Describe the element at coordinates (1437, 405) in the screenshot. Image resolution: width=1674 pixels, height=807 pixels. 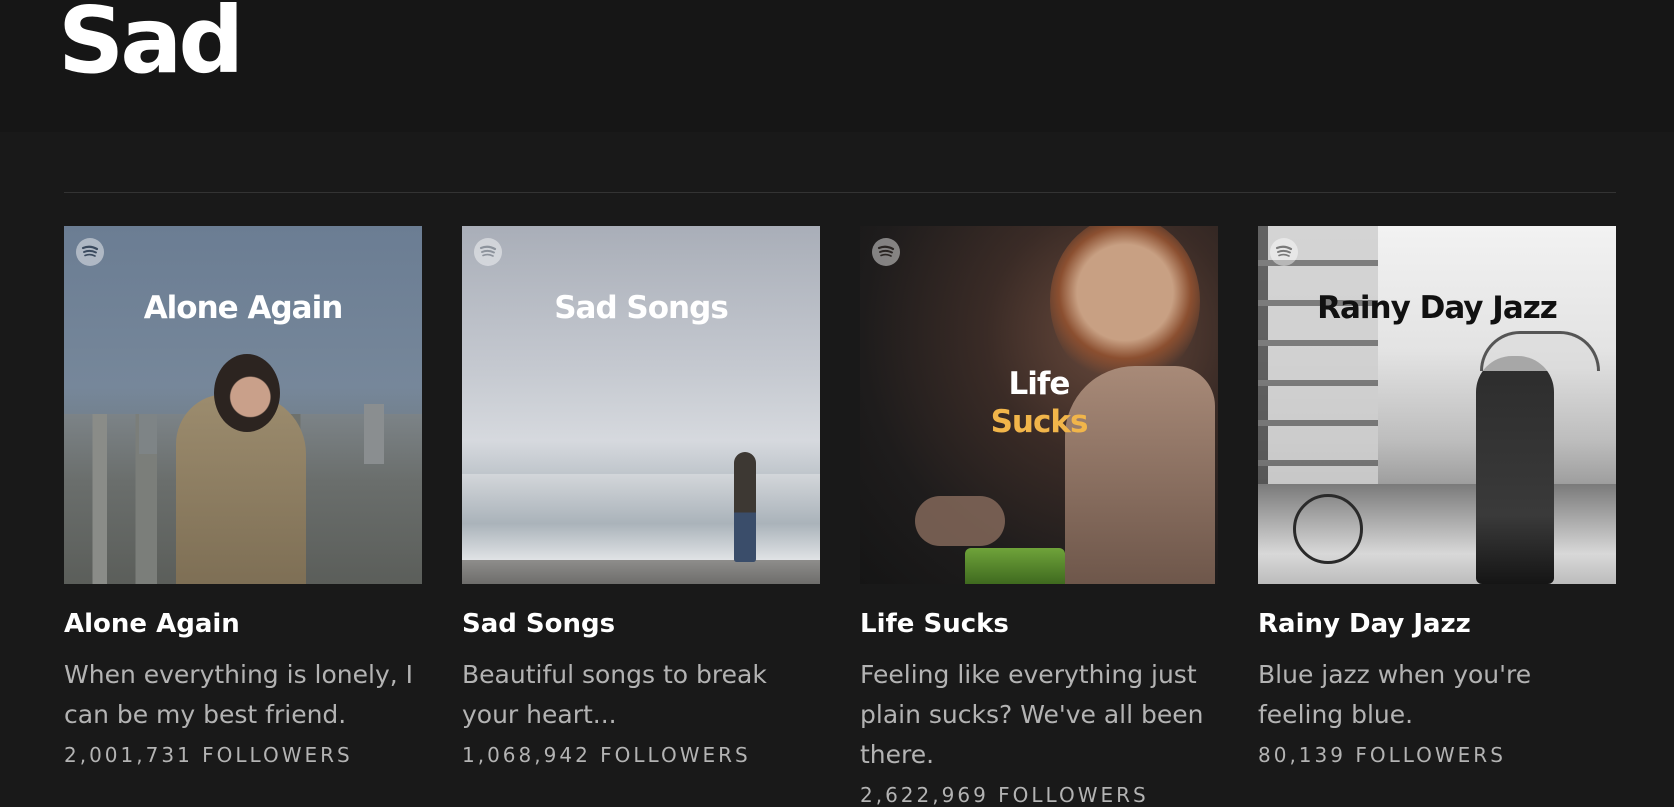
I see `playlist-cover-image: Rainy Day Jazz` at that location.